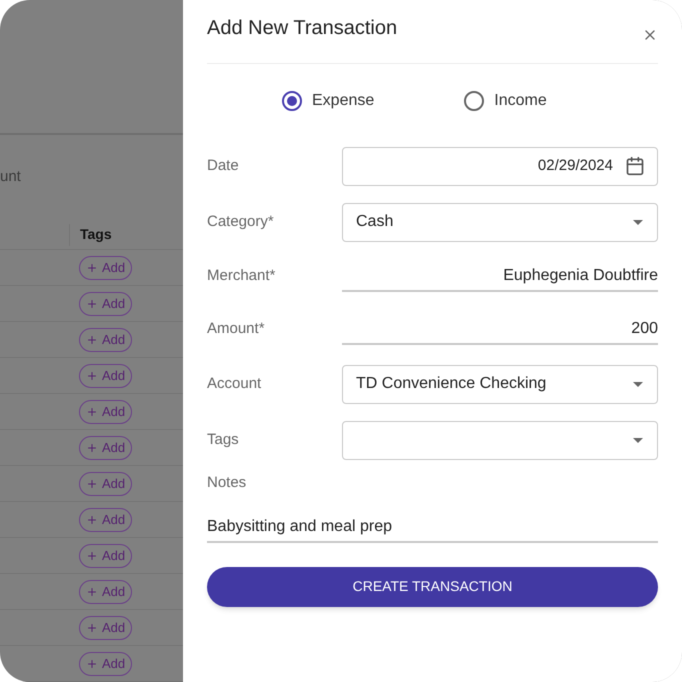 Image resolution: width=682 pixels, height=682 pixels. What do you see at coordinates (227, 483) in the screenshot?
I see `notes-label: Notes` at bounding box center [227, 483].